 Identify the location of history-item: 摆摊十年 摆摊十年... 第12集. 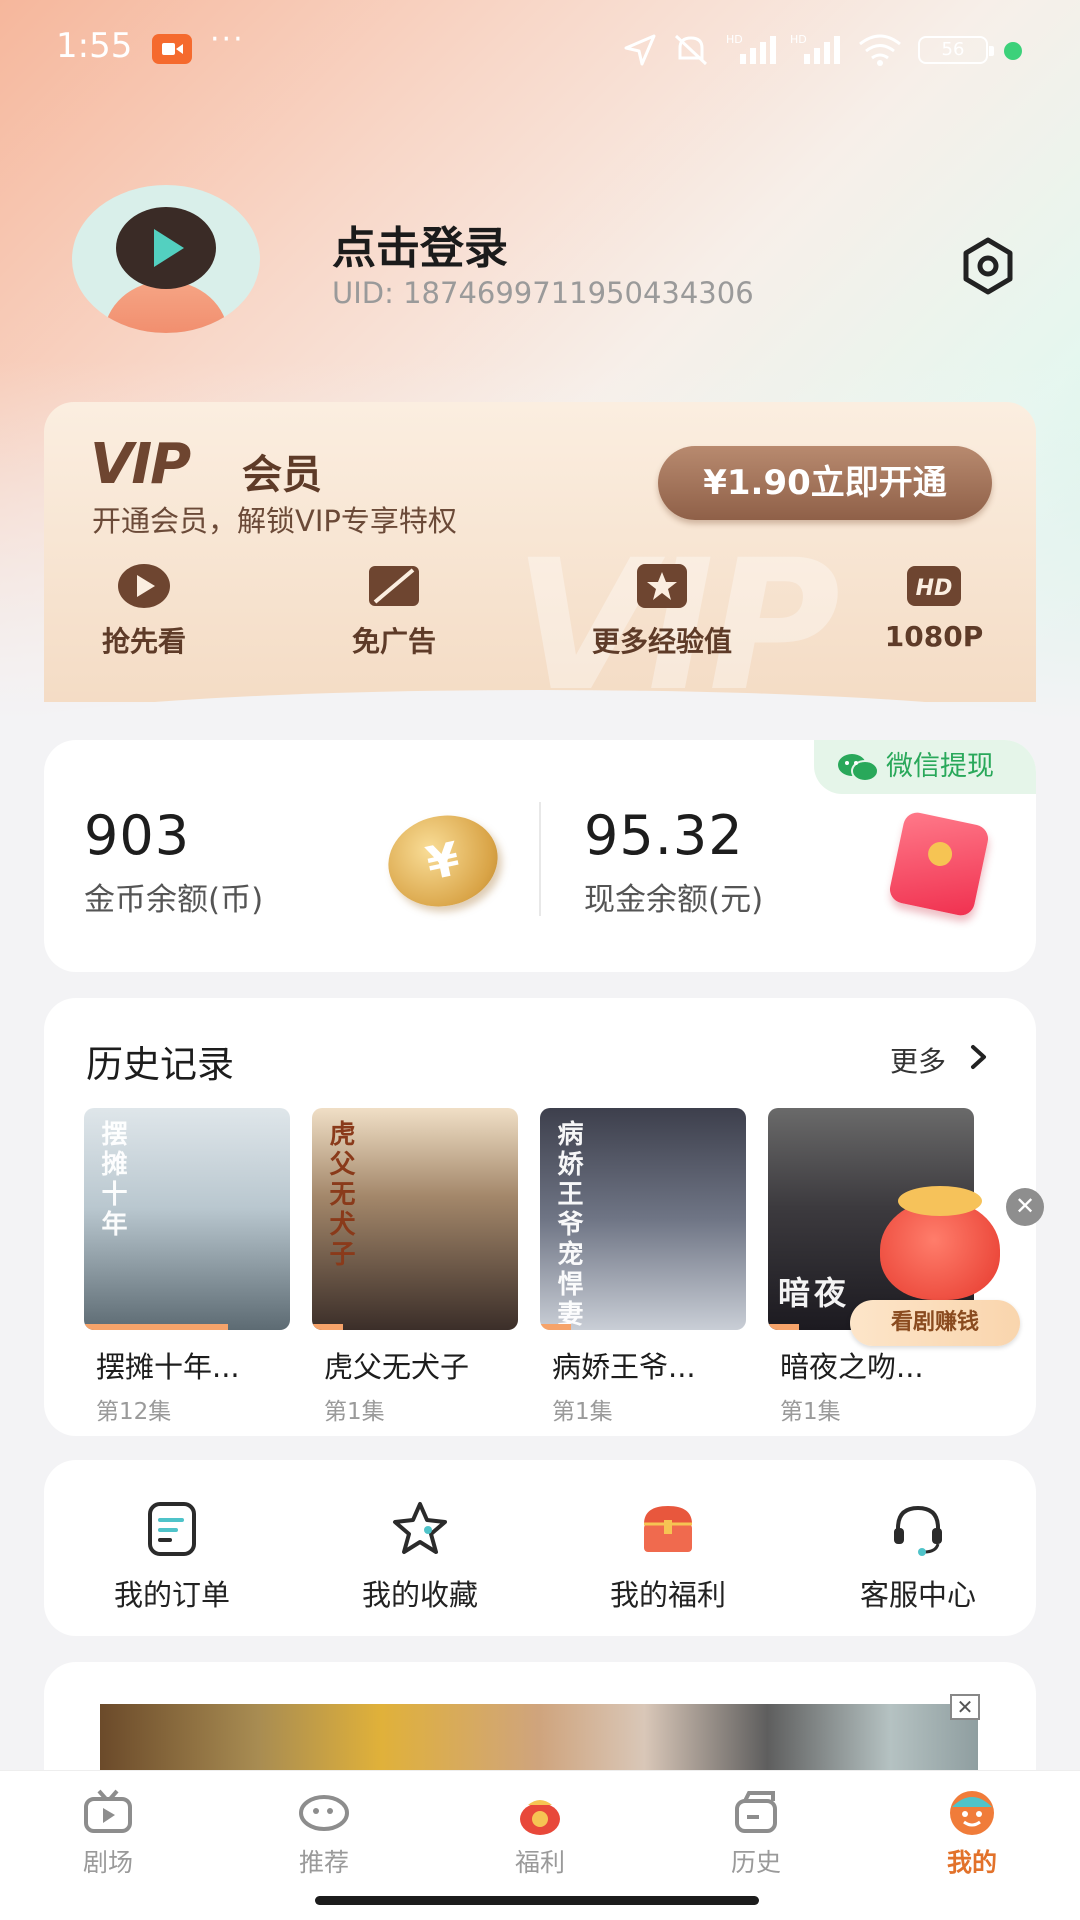
(187, 1267).